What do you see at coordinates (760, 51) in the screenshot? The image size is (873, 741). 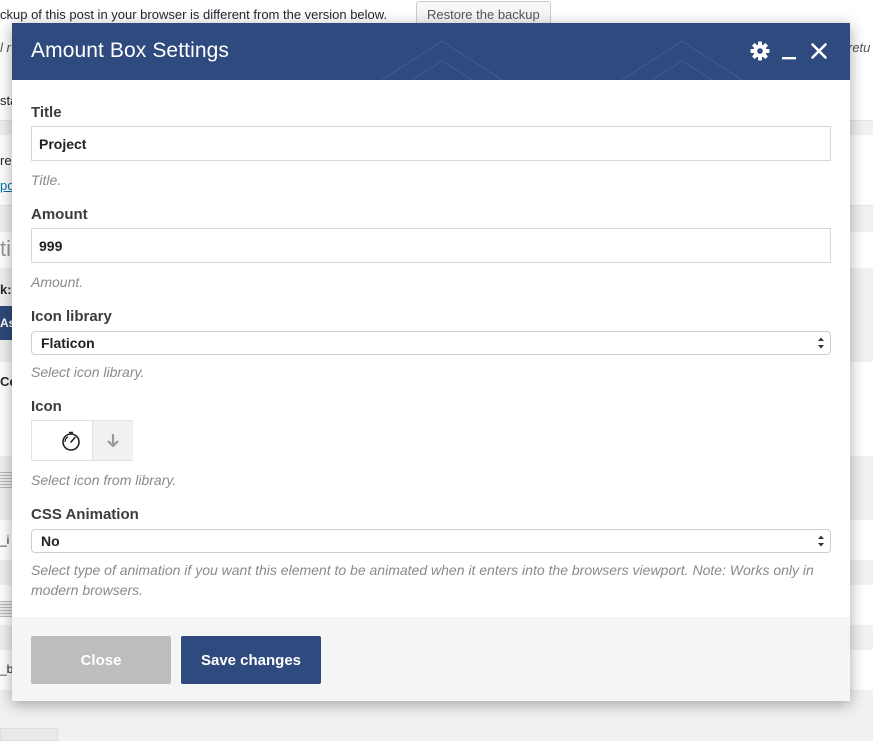 I see `gear-icon` at bounding box center [760, 51].